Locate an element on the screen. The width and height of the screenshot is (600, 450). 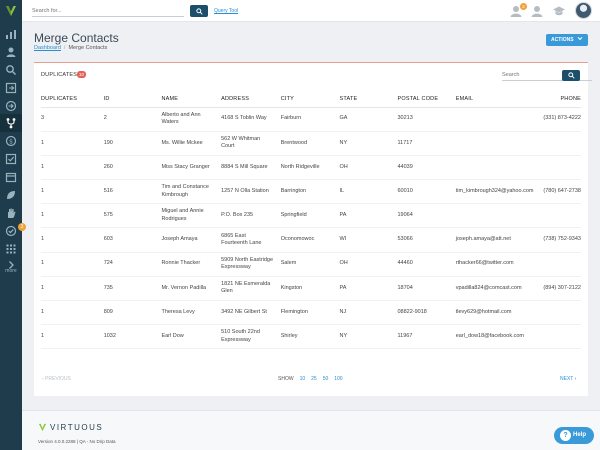
table-search-button is located at coordinates (571, 75).